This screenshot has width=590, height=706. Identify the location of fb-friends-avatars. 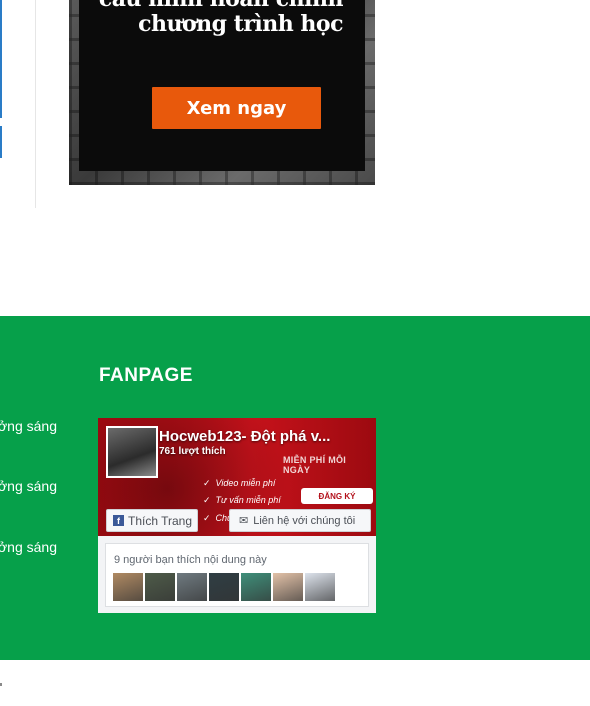
(224, 587).